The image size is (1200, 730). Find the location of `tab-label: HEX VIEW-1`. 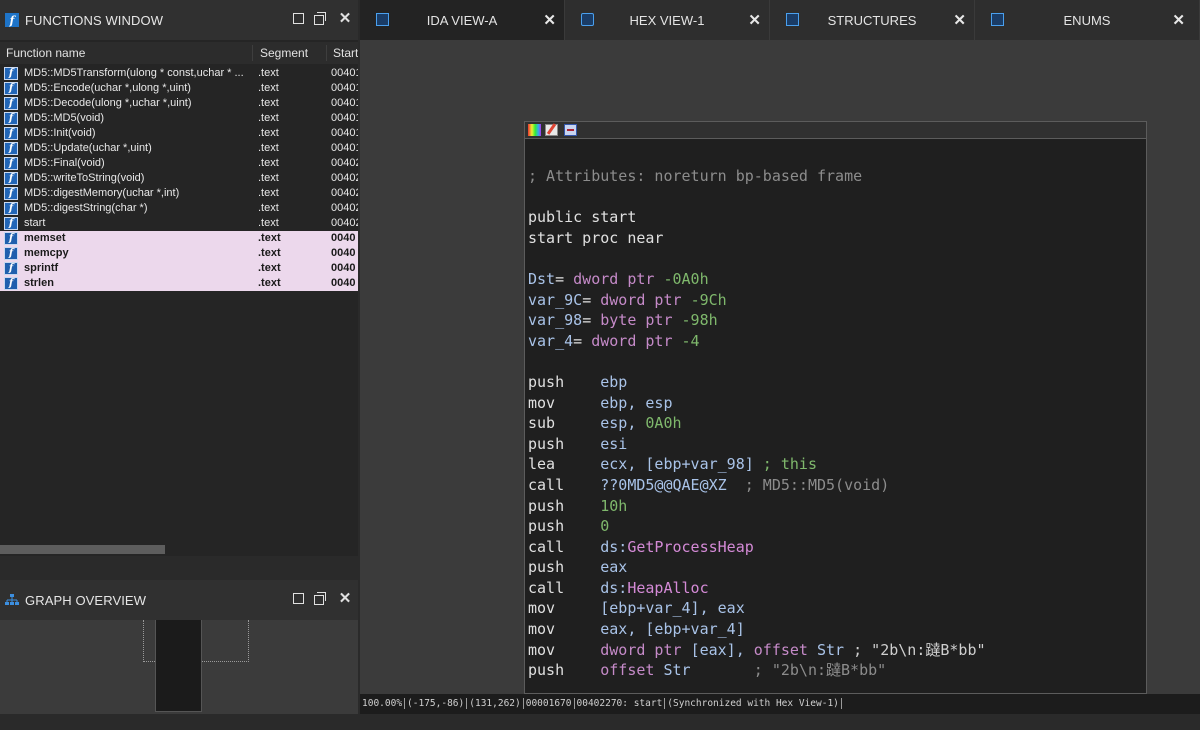

tab-label: HEX VIEW-1 is located at coordinates (667, 20).